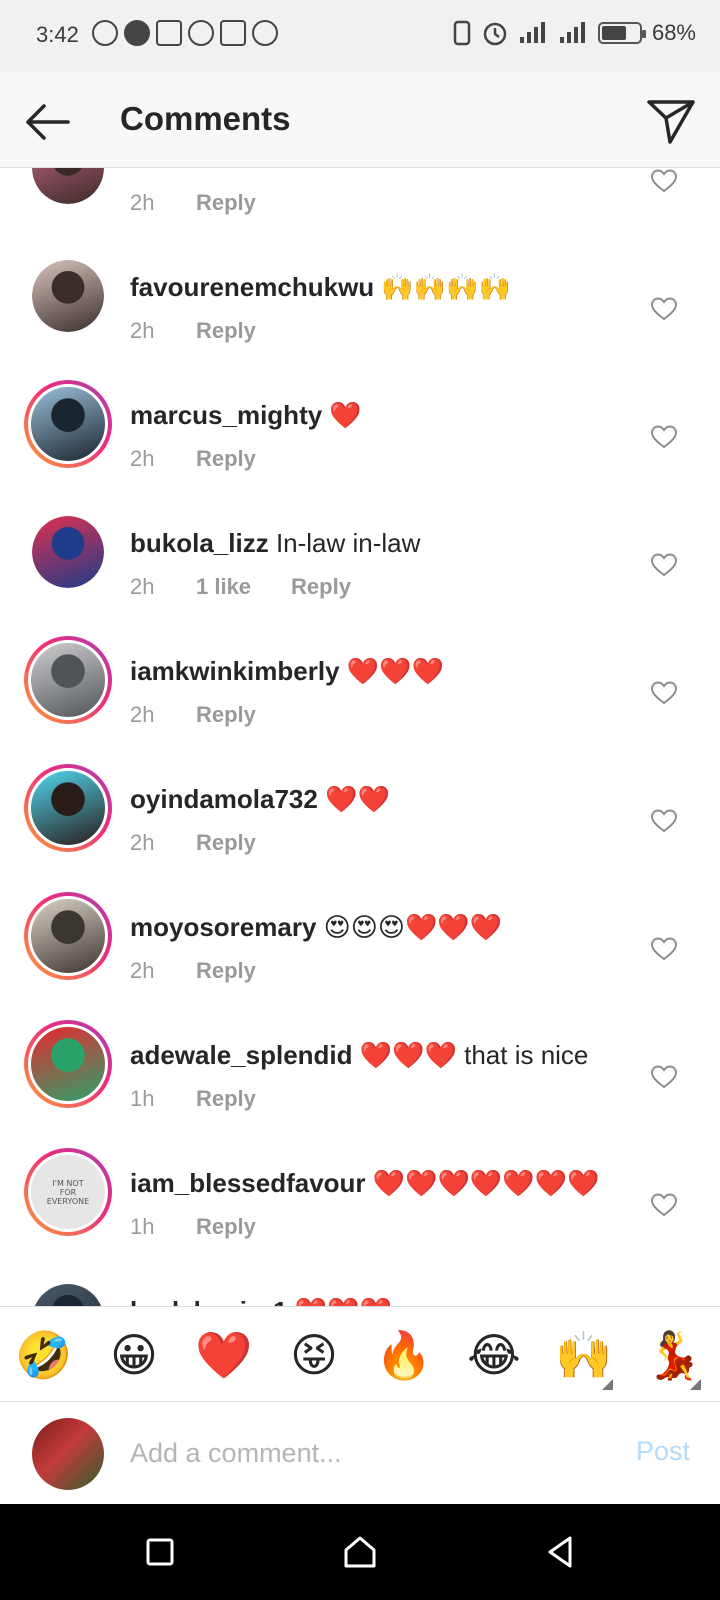  Describe the element at coordinates (584, 1355) in the screenshot. I see `emoji-reaction-button: 🙌` at that location.